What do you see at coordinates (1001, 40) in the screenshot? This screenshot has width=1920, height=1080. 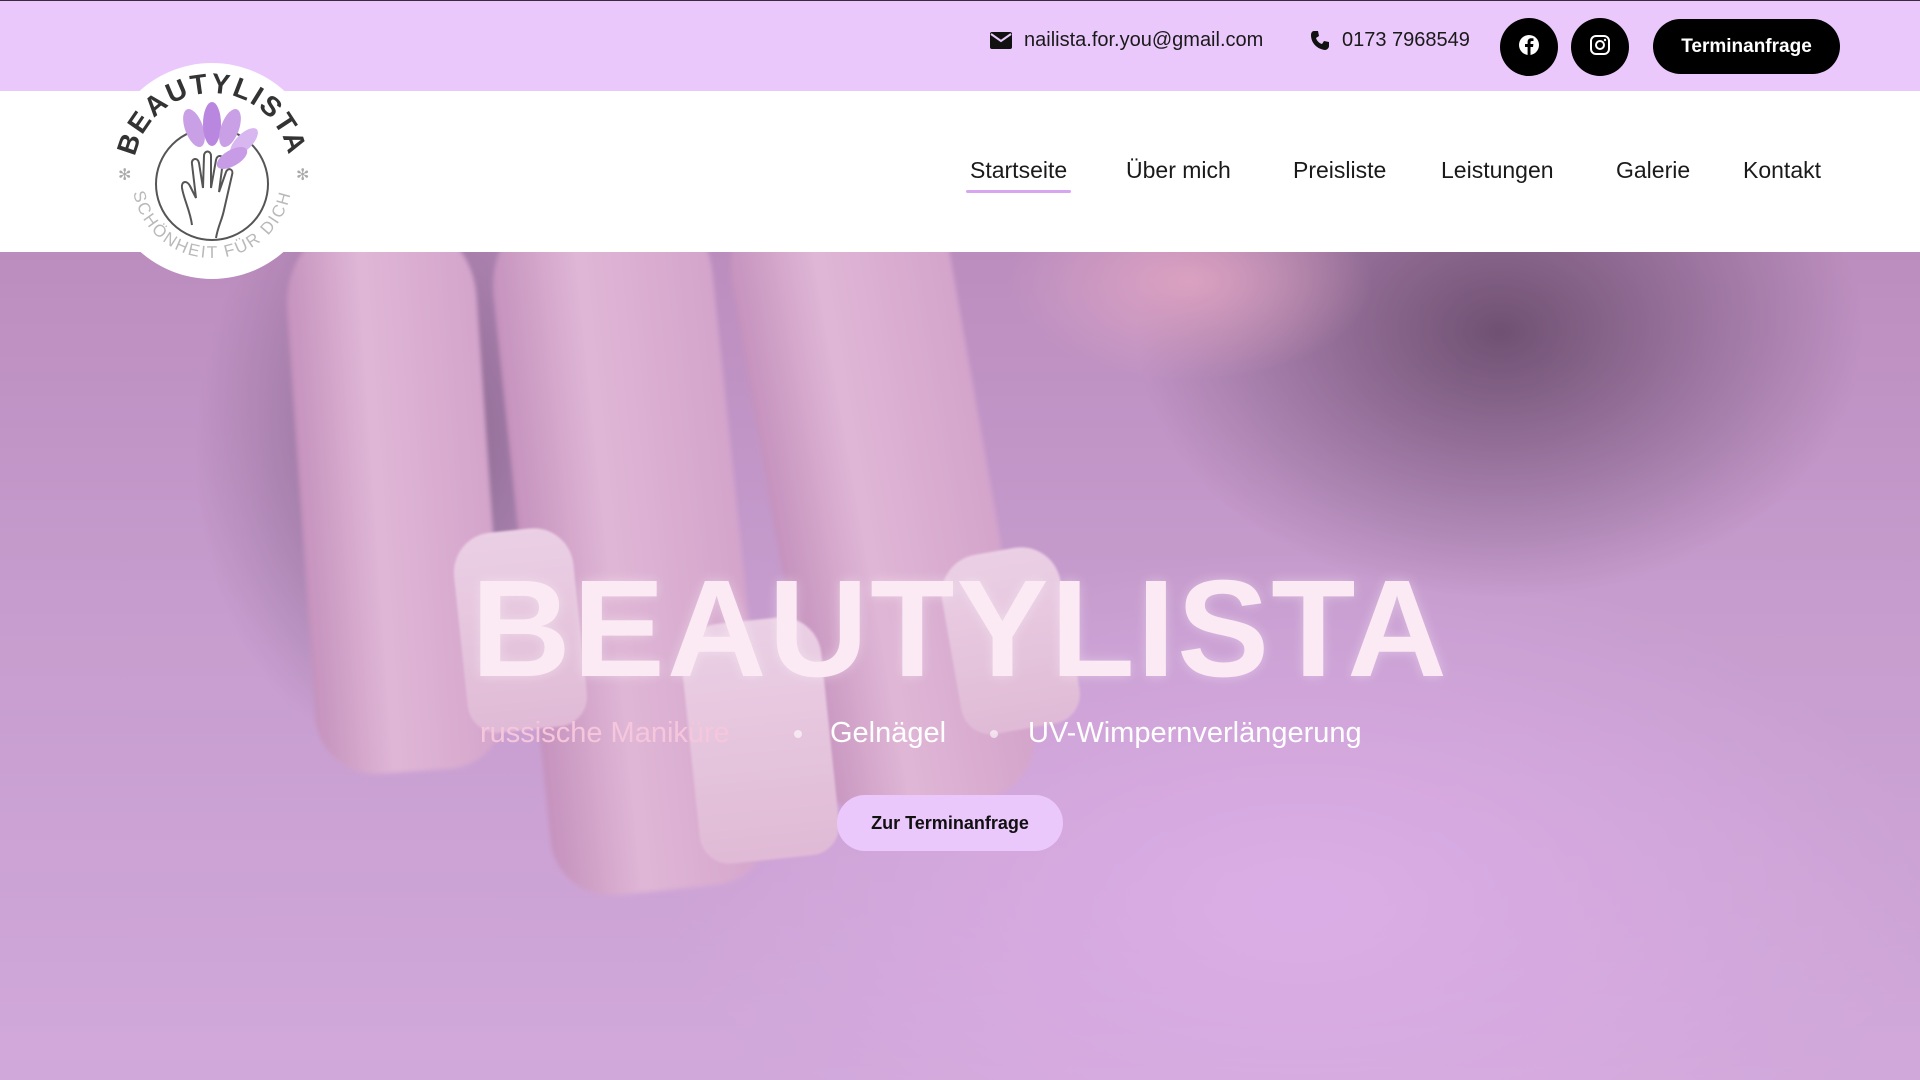 I see `envelope-icon` at bounding box center [1001, 40].